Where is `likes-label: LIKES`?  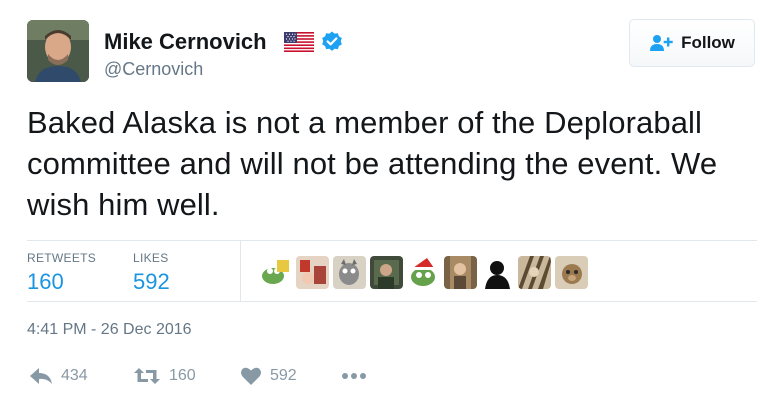
likes-label: LIKES is located at coordinates (151, 258).